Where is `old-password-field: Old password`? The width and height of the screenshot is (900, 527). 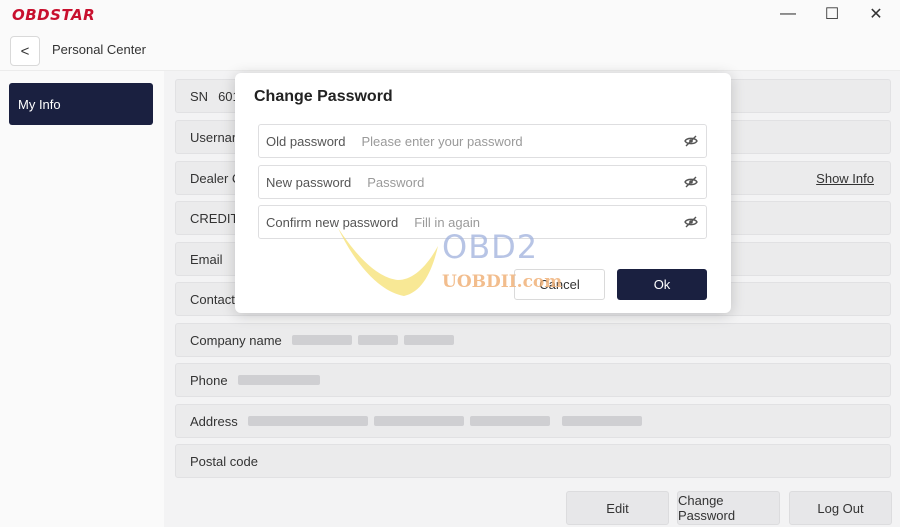
old-password-field: Old password is located at coordinates (482, 141).